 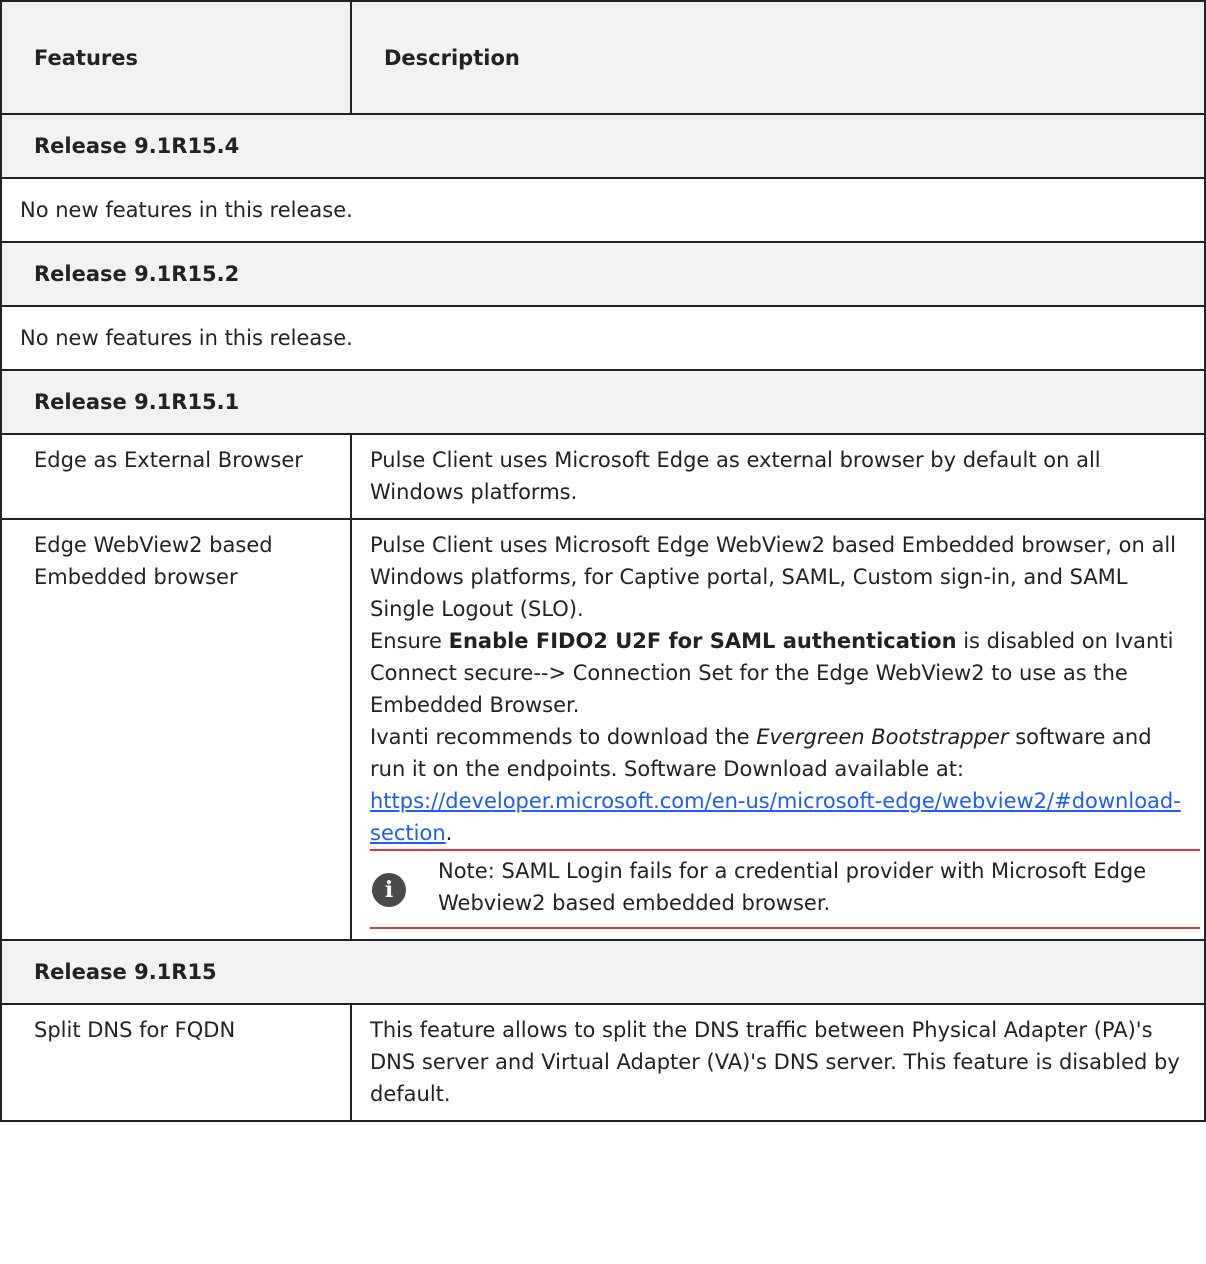 What do you see at coordinates (702, 641) in the screenshot?
I see `setting-name: Enable FIDO2 U2F for SAML authentication` at bounding box center [702, 641].